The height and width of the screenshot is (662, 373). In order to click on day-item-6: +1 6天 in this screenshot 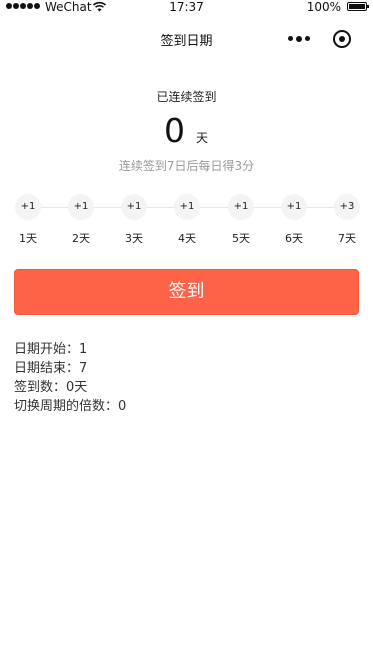, I will do `click(294, 220)`.